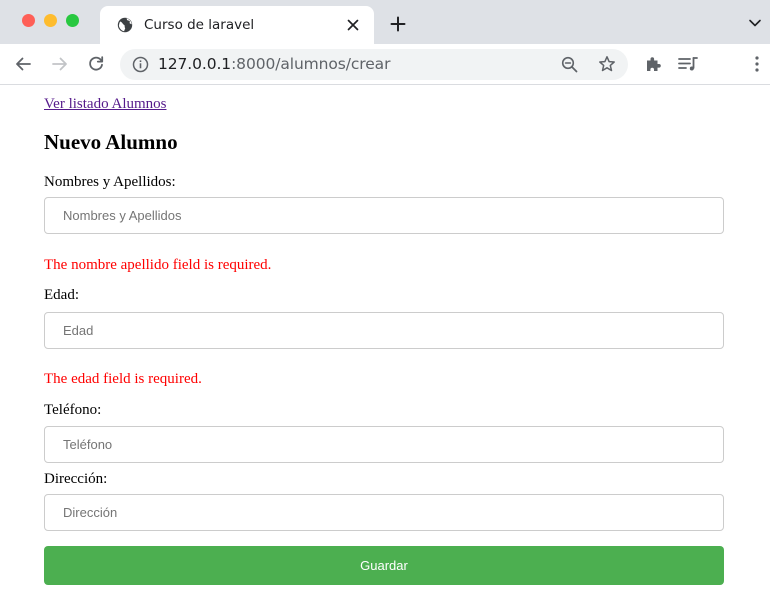 This screenshot has height=601, width=770. Describe the element at coordinates (384, 215) in the screenshot. I see `nombres-apellidos-input` at that location.